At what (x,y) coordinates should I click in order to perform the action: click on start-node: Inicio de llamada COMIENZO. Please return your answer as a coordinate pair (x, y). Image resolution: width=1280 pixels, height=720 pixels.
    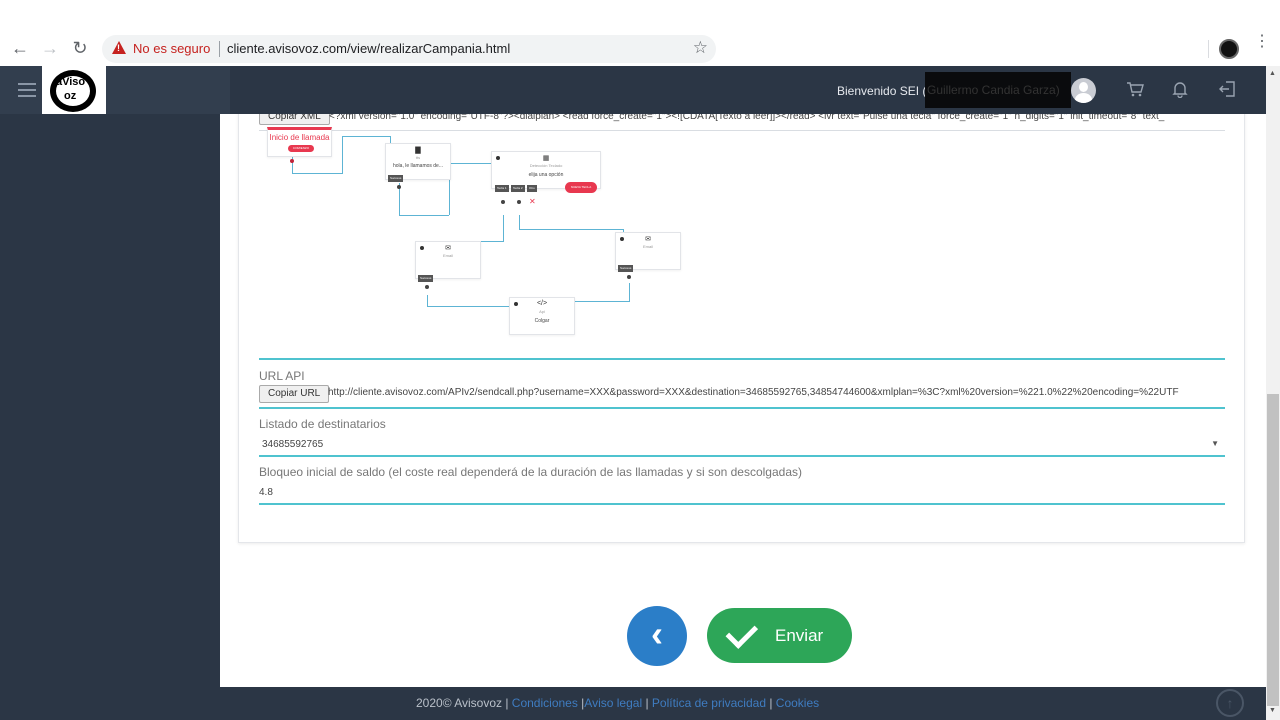
    Looking at the image, I should click on (299, 142).